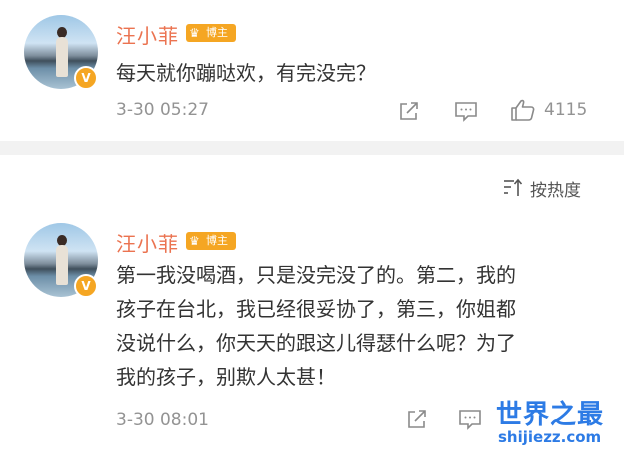  Describe the element at coordinates (312, 148) in the screenshot. I see `section-divider` at that location.